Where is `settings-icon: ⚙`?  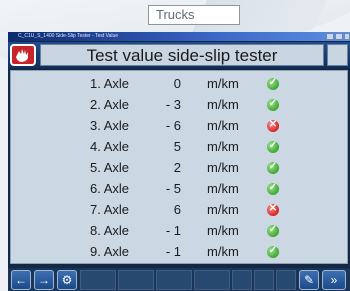
settings-icon: ⚙ is located at coordinates (67, 280).